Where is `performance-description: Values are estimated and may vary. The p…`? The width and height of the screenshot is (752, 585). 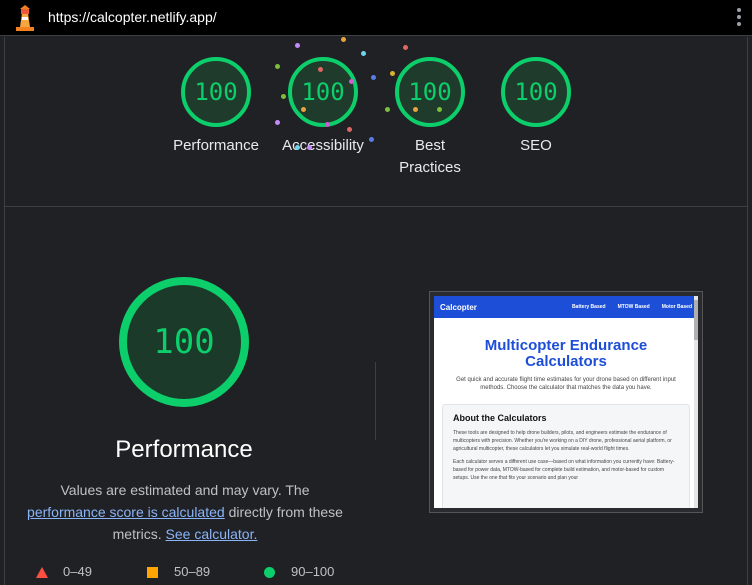
performance-description: Values are estimated and may vary. The p… is located at coordinates (185, 512).